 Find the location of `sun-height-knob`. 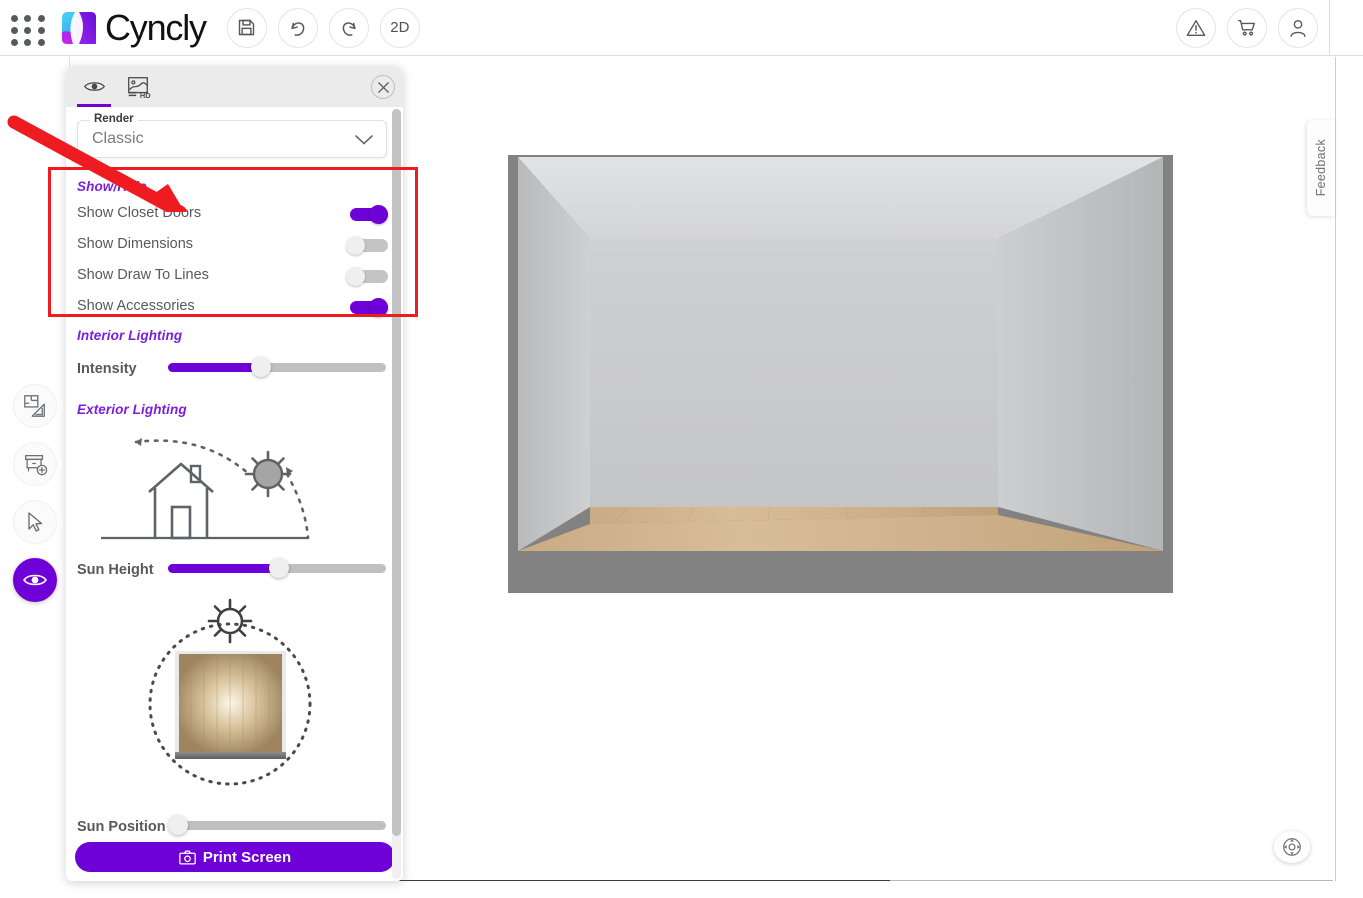

sun-height-knob is located at coordinates (278, 568).